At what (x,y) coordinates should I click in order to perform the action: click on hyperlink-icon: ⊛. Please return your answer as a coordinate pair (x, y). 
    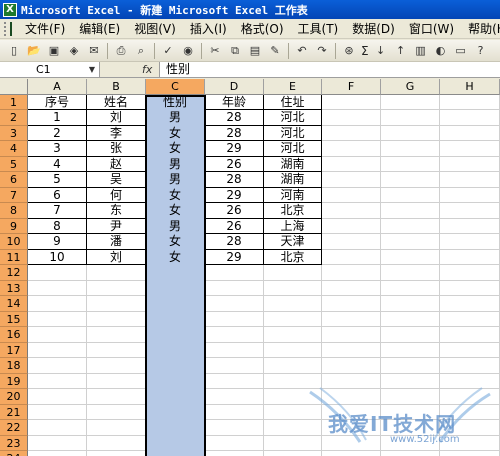
    Looking at the image, I should click on (349, 51).